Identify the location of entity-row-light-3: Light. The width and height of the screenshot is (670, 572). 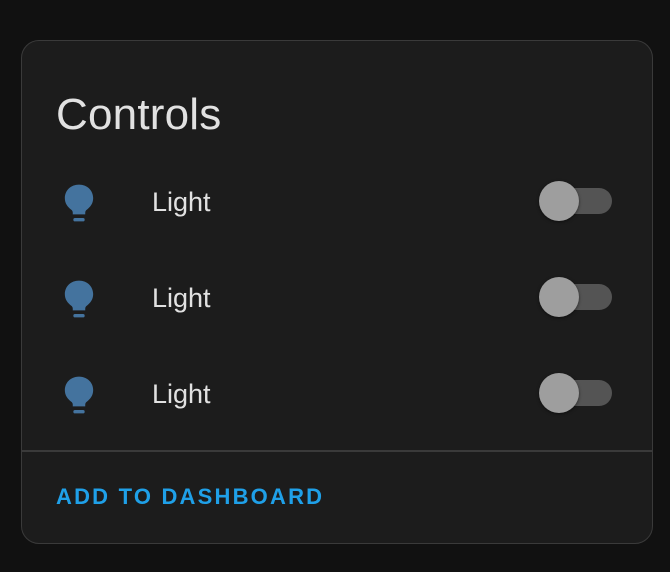
(337, 393).